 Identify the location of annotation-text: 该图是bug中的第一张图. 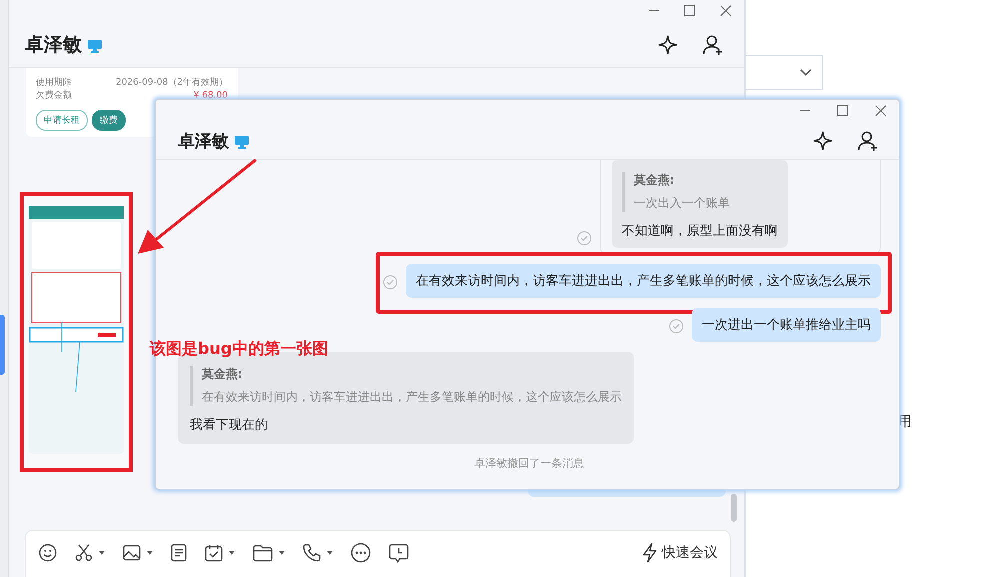
(239, 349).